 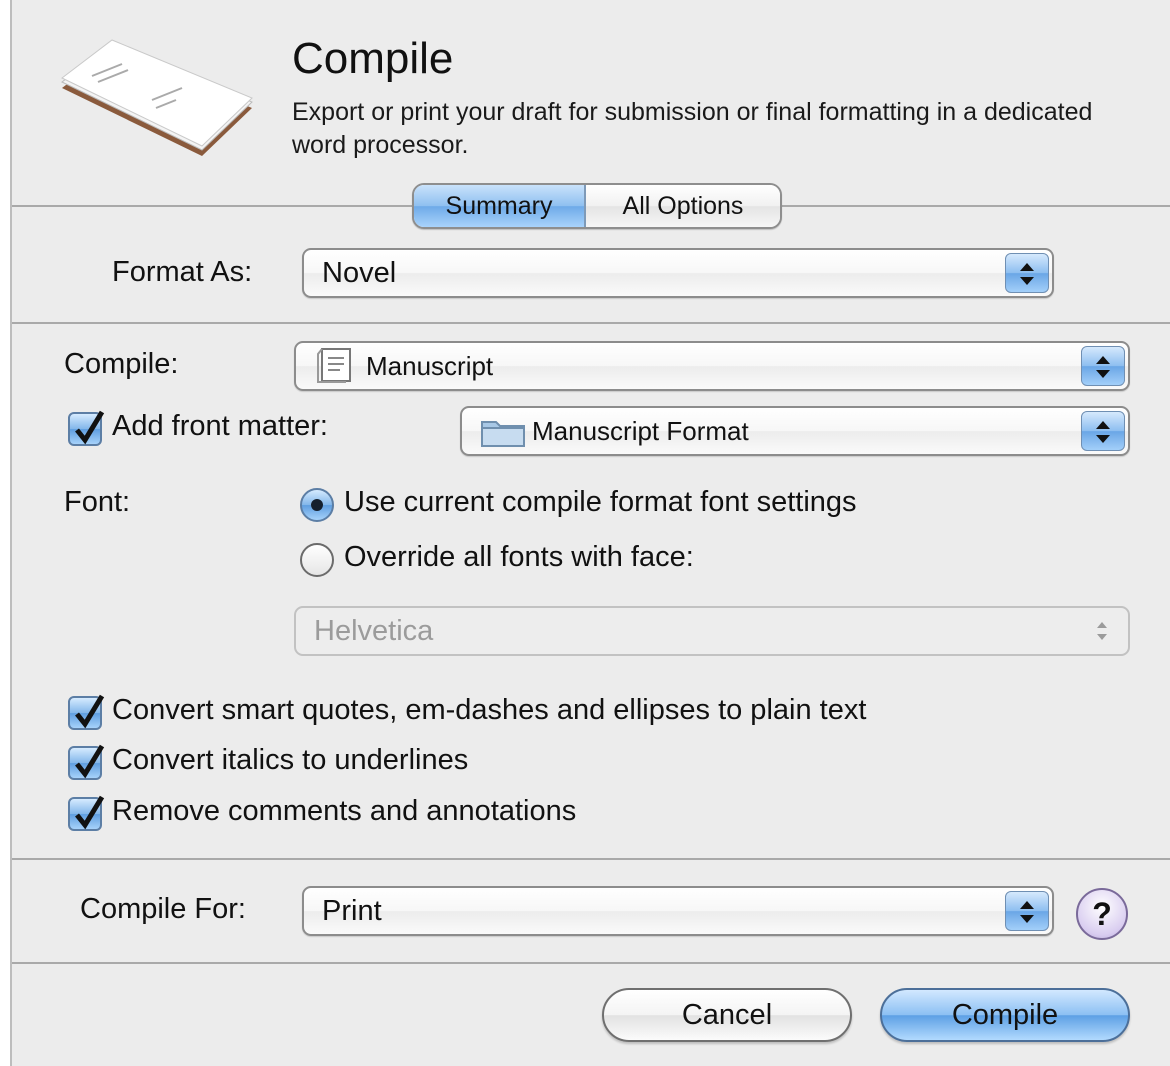 I want to click on front-matter-checkbox, so click(x=86, y=428).